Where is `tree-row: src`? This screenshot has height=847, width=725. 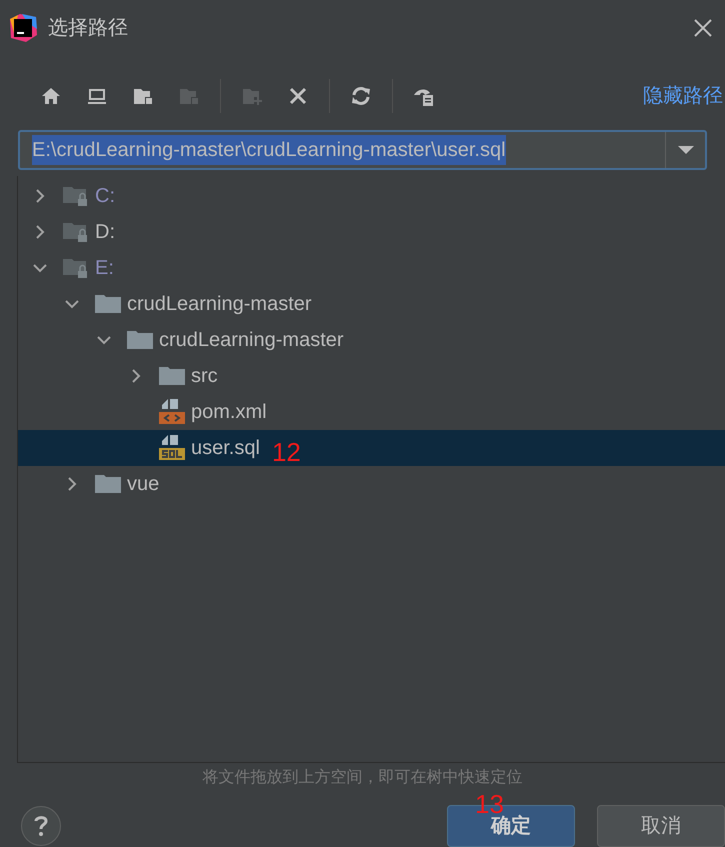 tree-row: src is located at coordinates (371, 376).